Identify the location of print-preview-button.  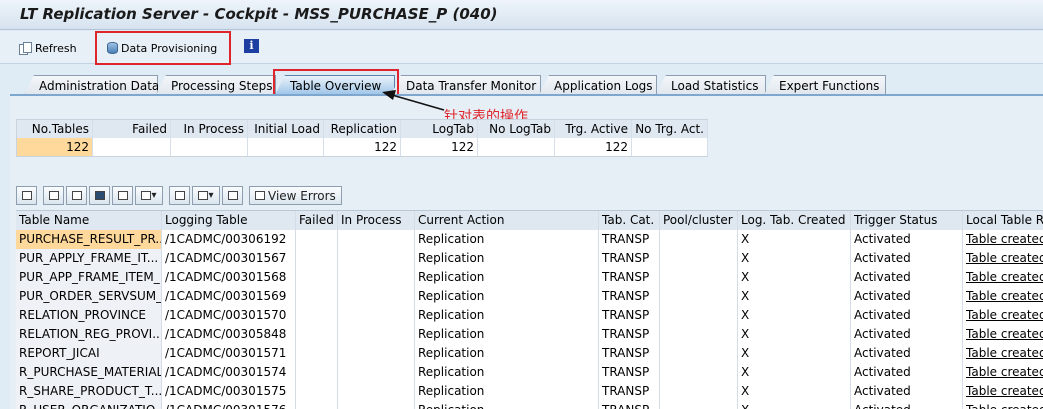
(179, 195).